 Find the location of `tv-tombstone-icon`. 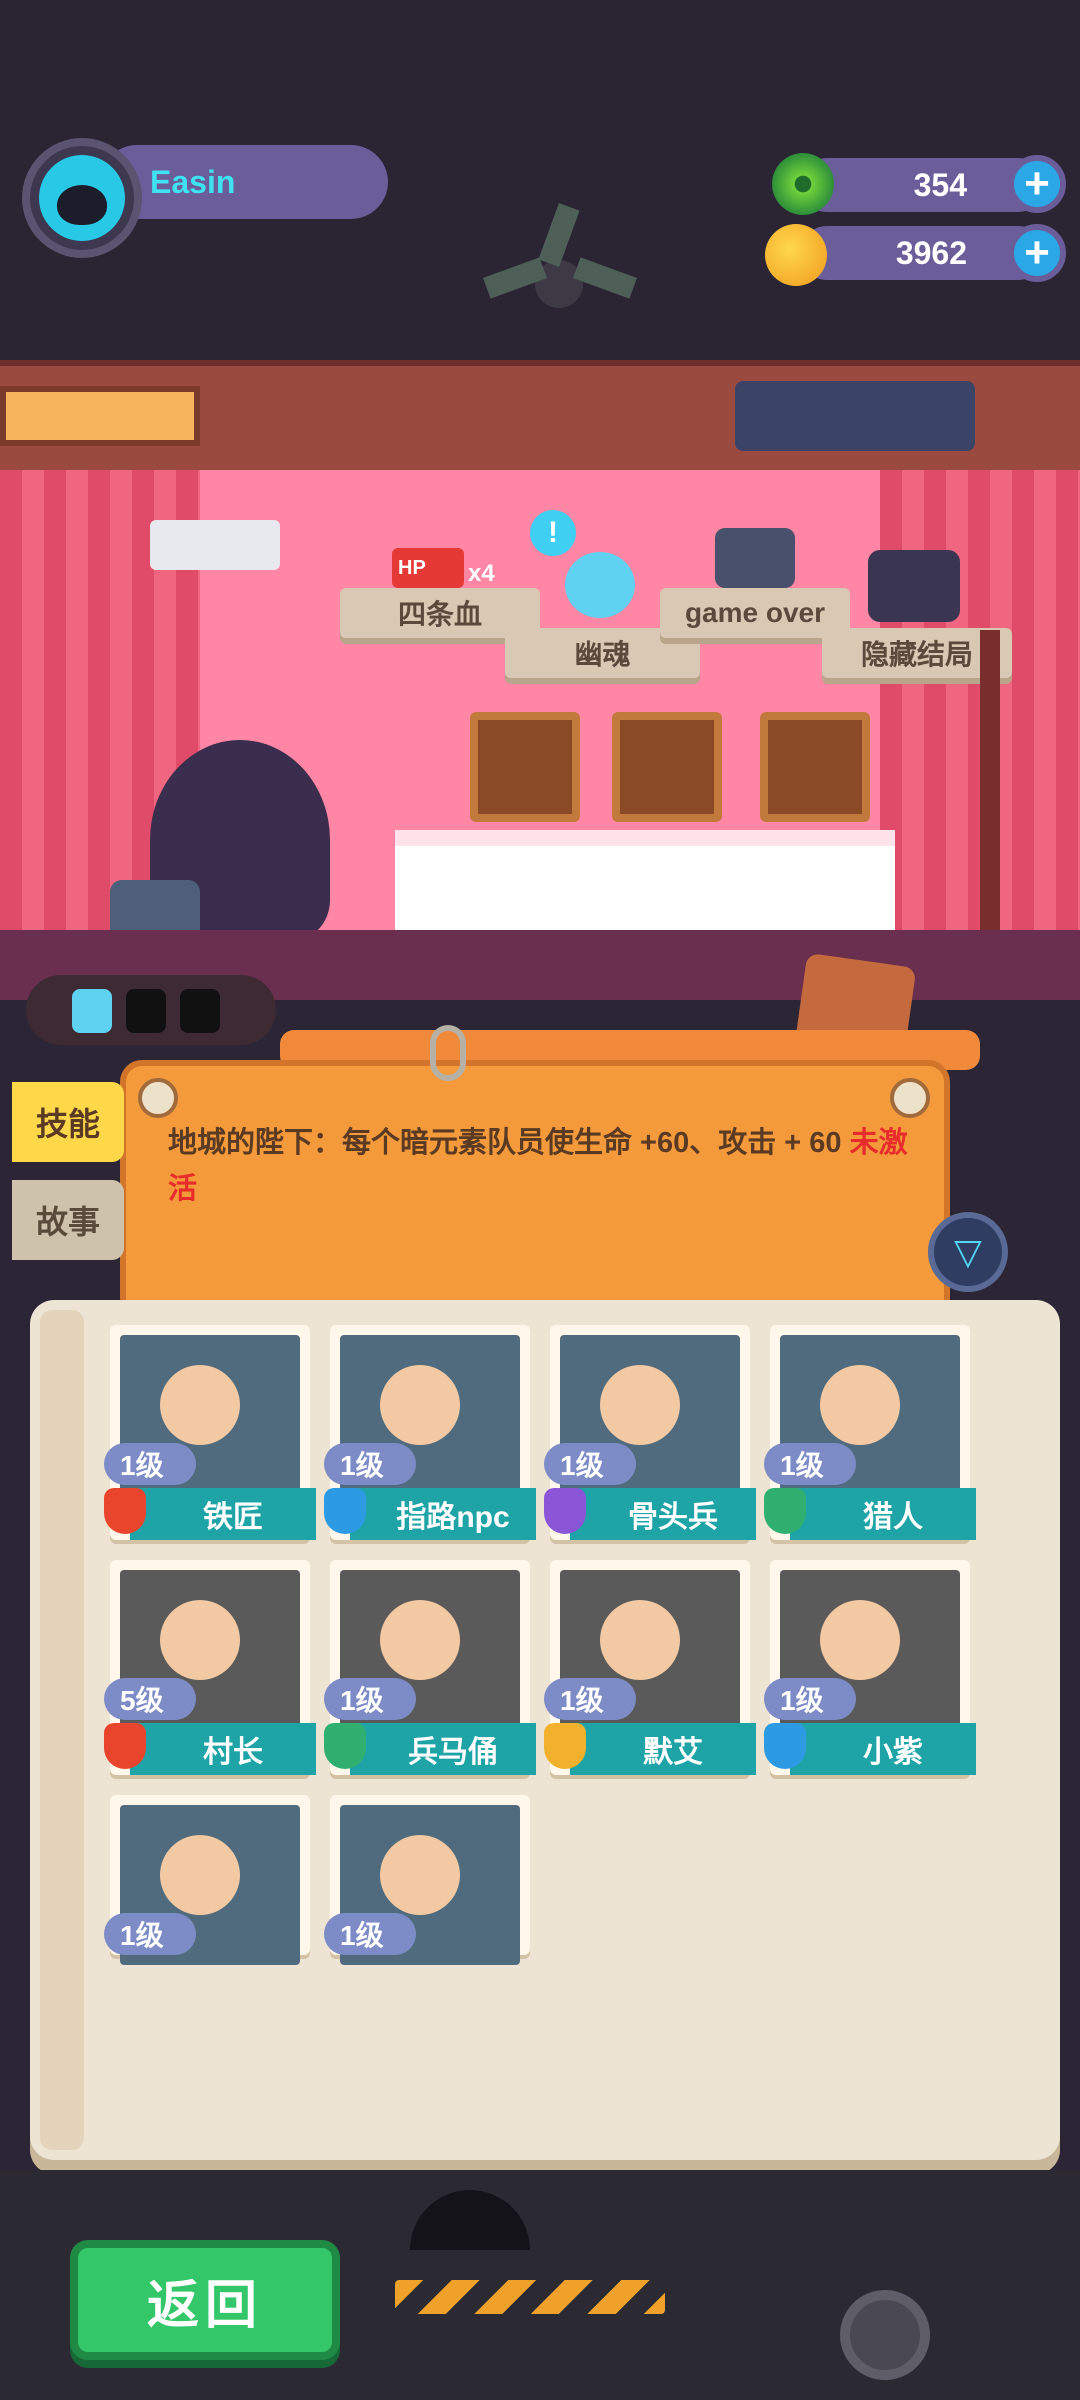

tv-tombstone-icon is located at coordinates (755, 558).